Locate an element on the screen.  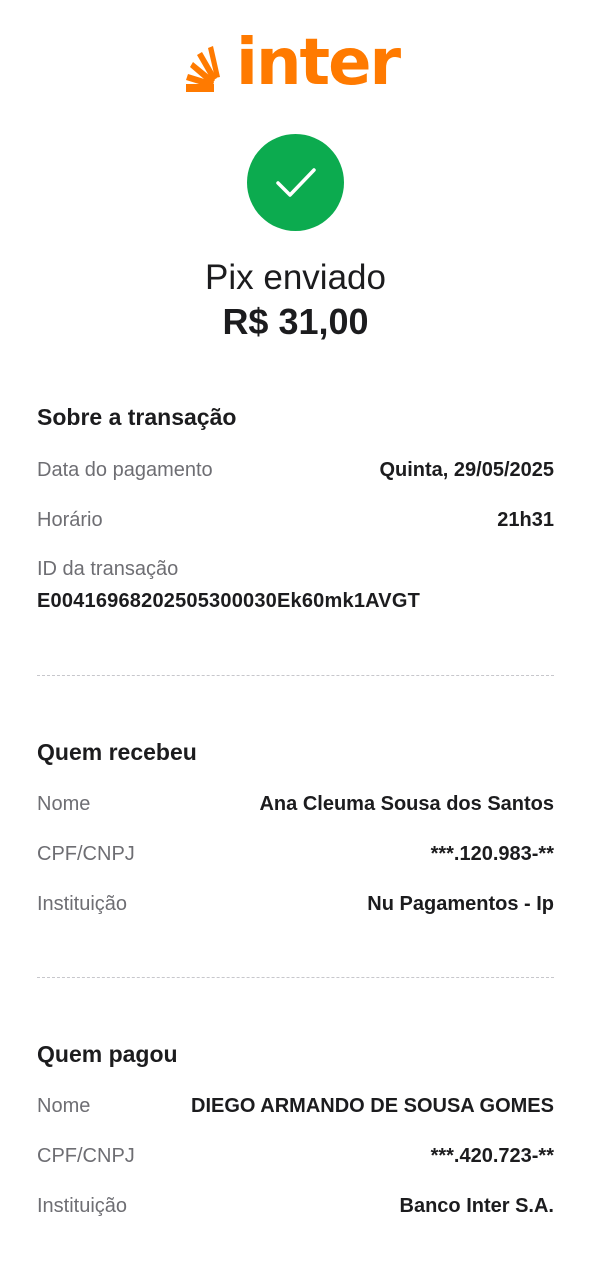
payer-name-value: DIEGO ARMANDO DE SOUSA GOMES is located at coordinates (372, 1105).